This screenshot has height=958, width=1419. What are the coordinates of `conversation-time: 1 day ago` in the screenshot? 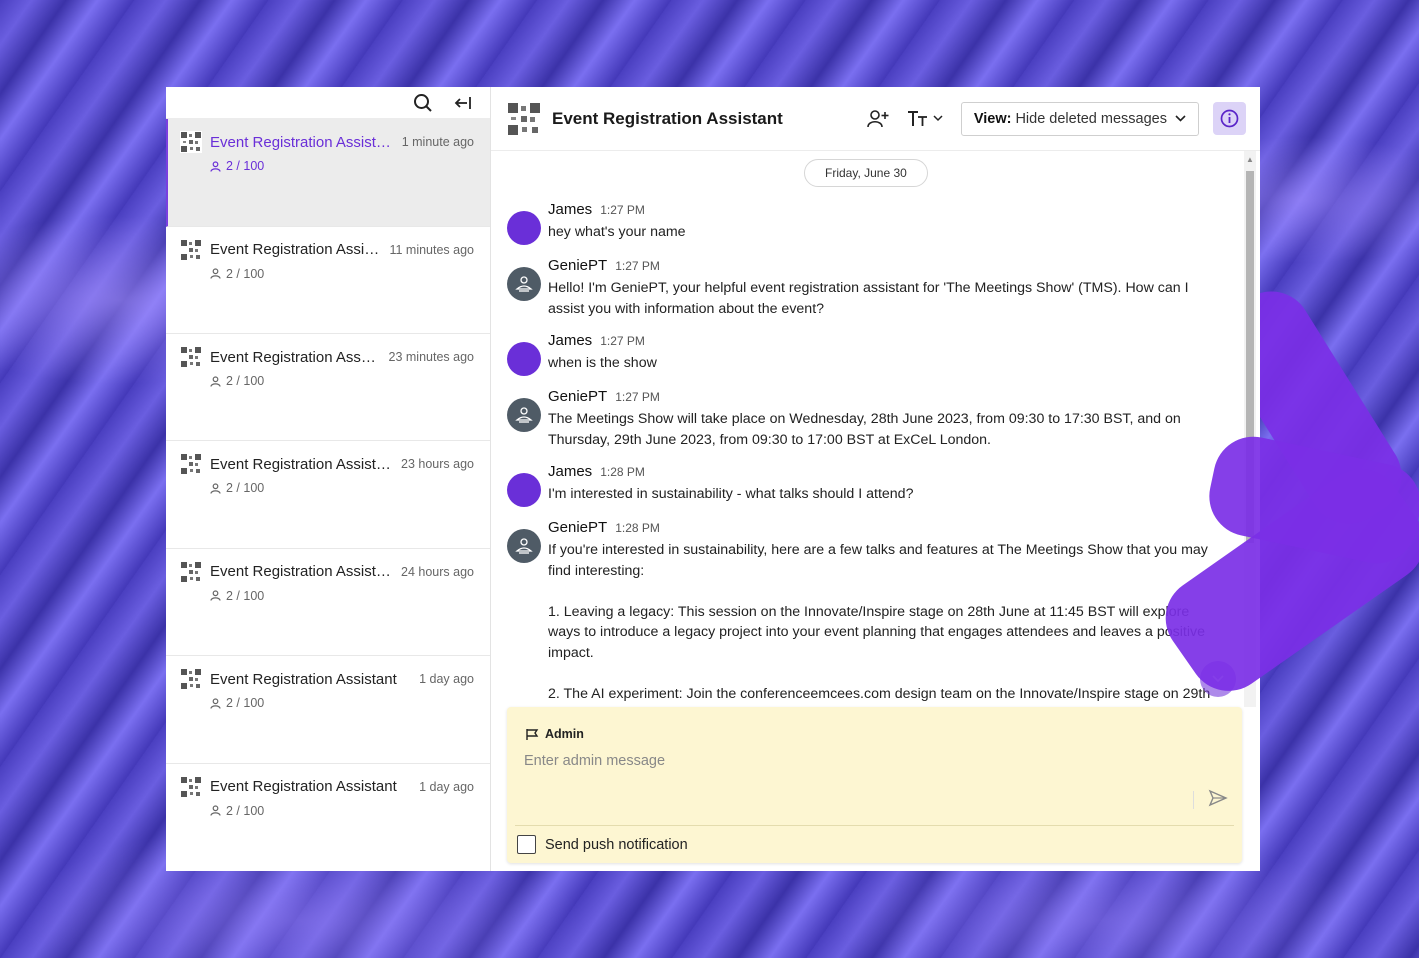 It's located at (446, 679).